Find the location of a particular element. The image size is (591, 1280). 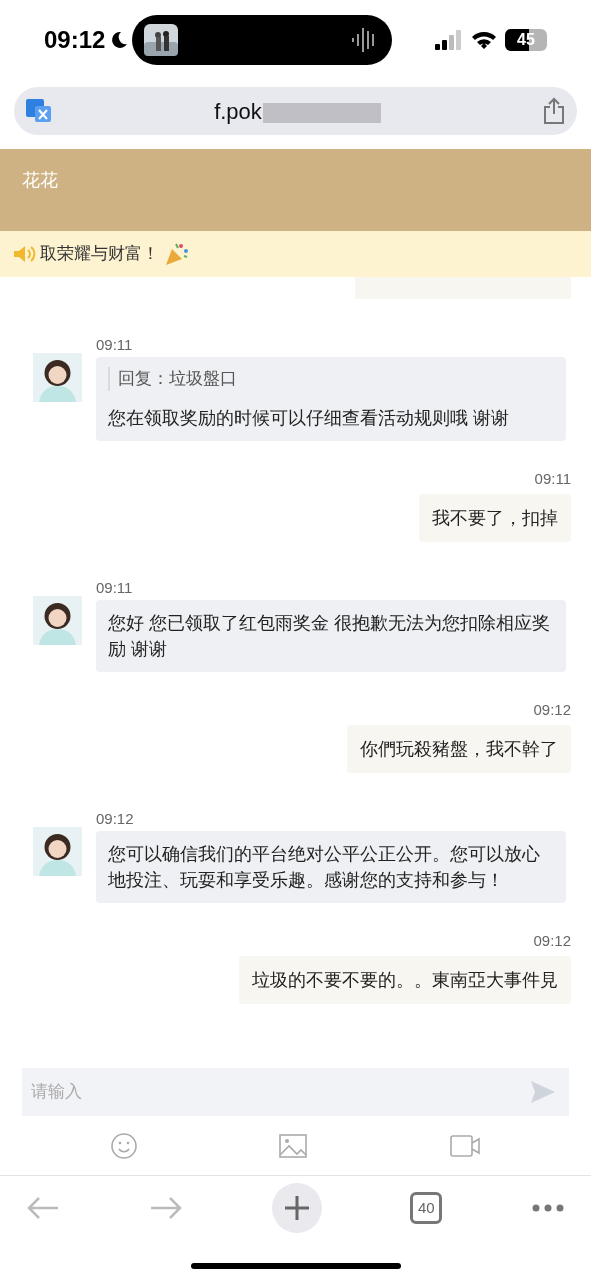

emoji-icon is located at coordinates (124, 1145).